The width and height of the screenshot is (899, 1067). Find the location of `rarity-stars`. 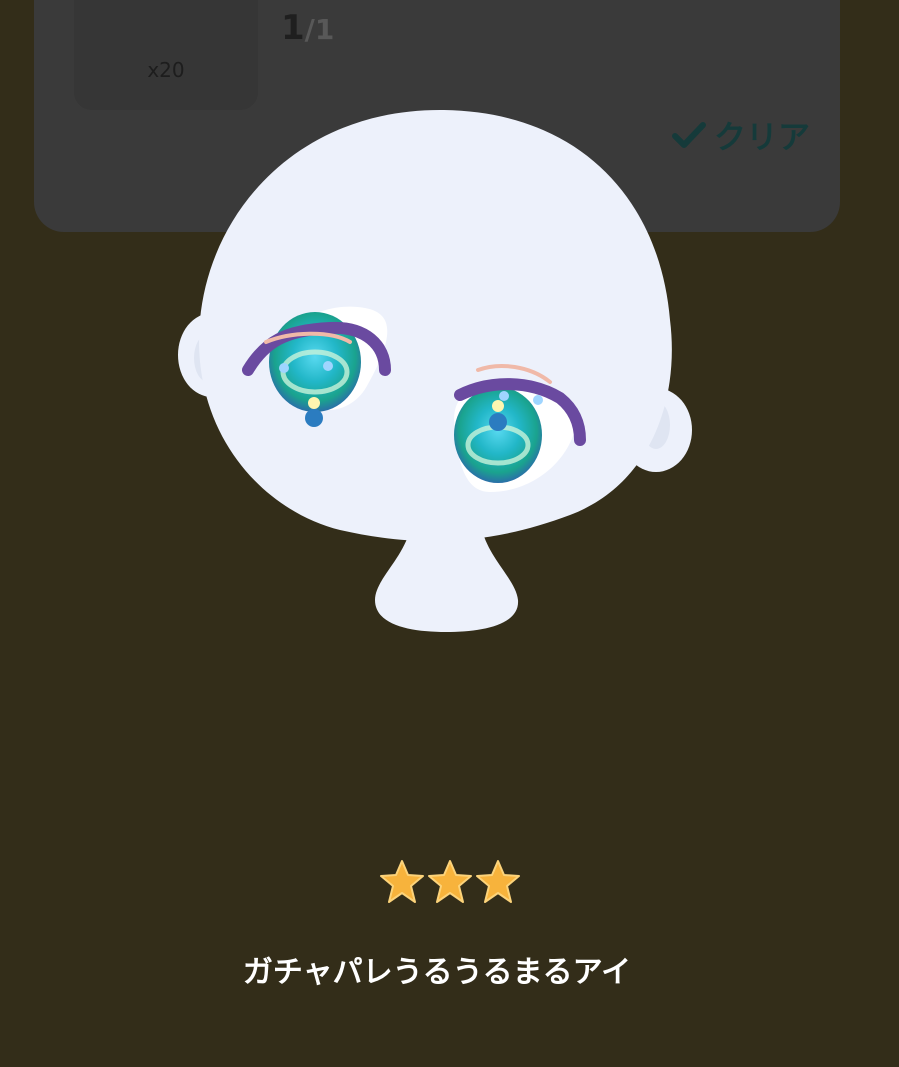

rarity-stars is located at coordinates (449, 882).